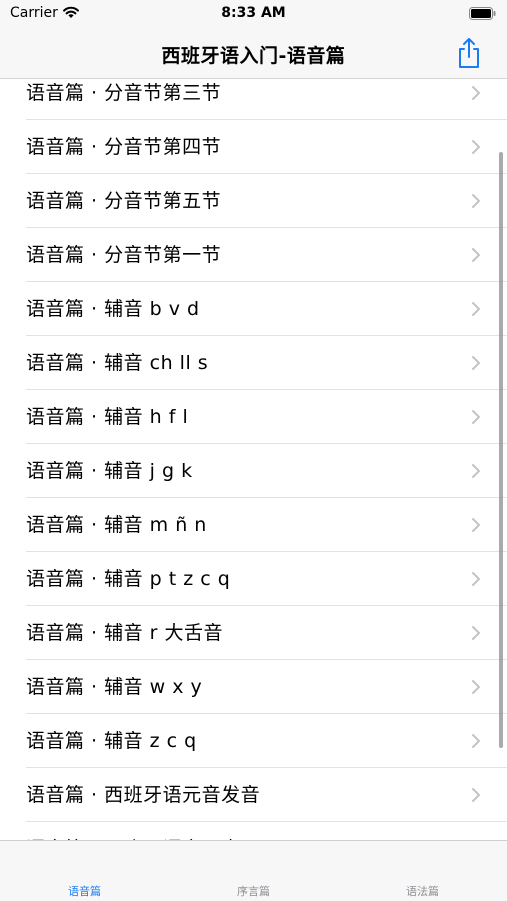 This screenshot has height=901, width=507. I want to click on list-item-label: 语音篇 · 分音节第四节, so click(124, 147).